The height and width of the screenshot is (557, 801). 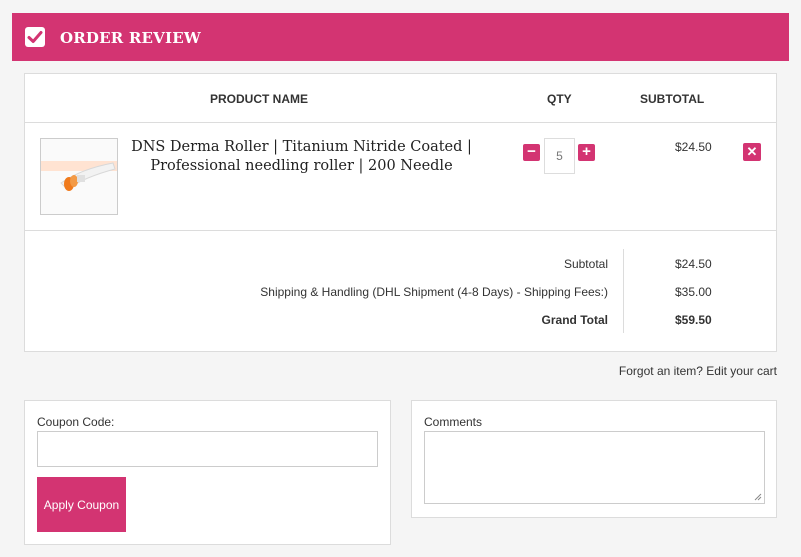 I want to click on comments-textarea, so click(x=594, y=467).